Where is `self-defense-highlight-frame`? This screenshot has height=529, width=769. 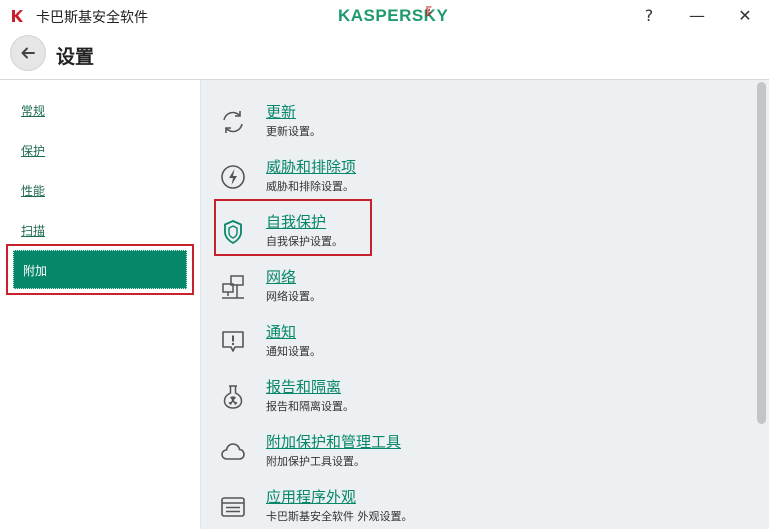
self-defense-highlight-frame is located at coordinates (293, 227).